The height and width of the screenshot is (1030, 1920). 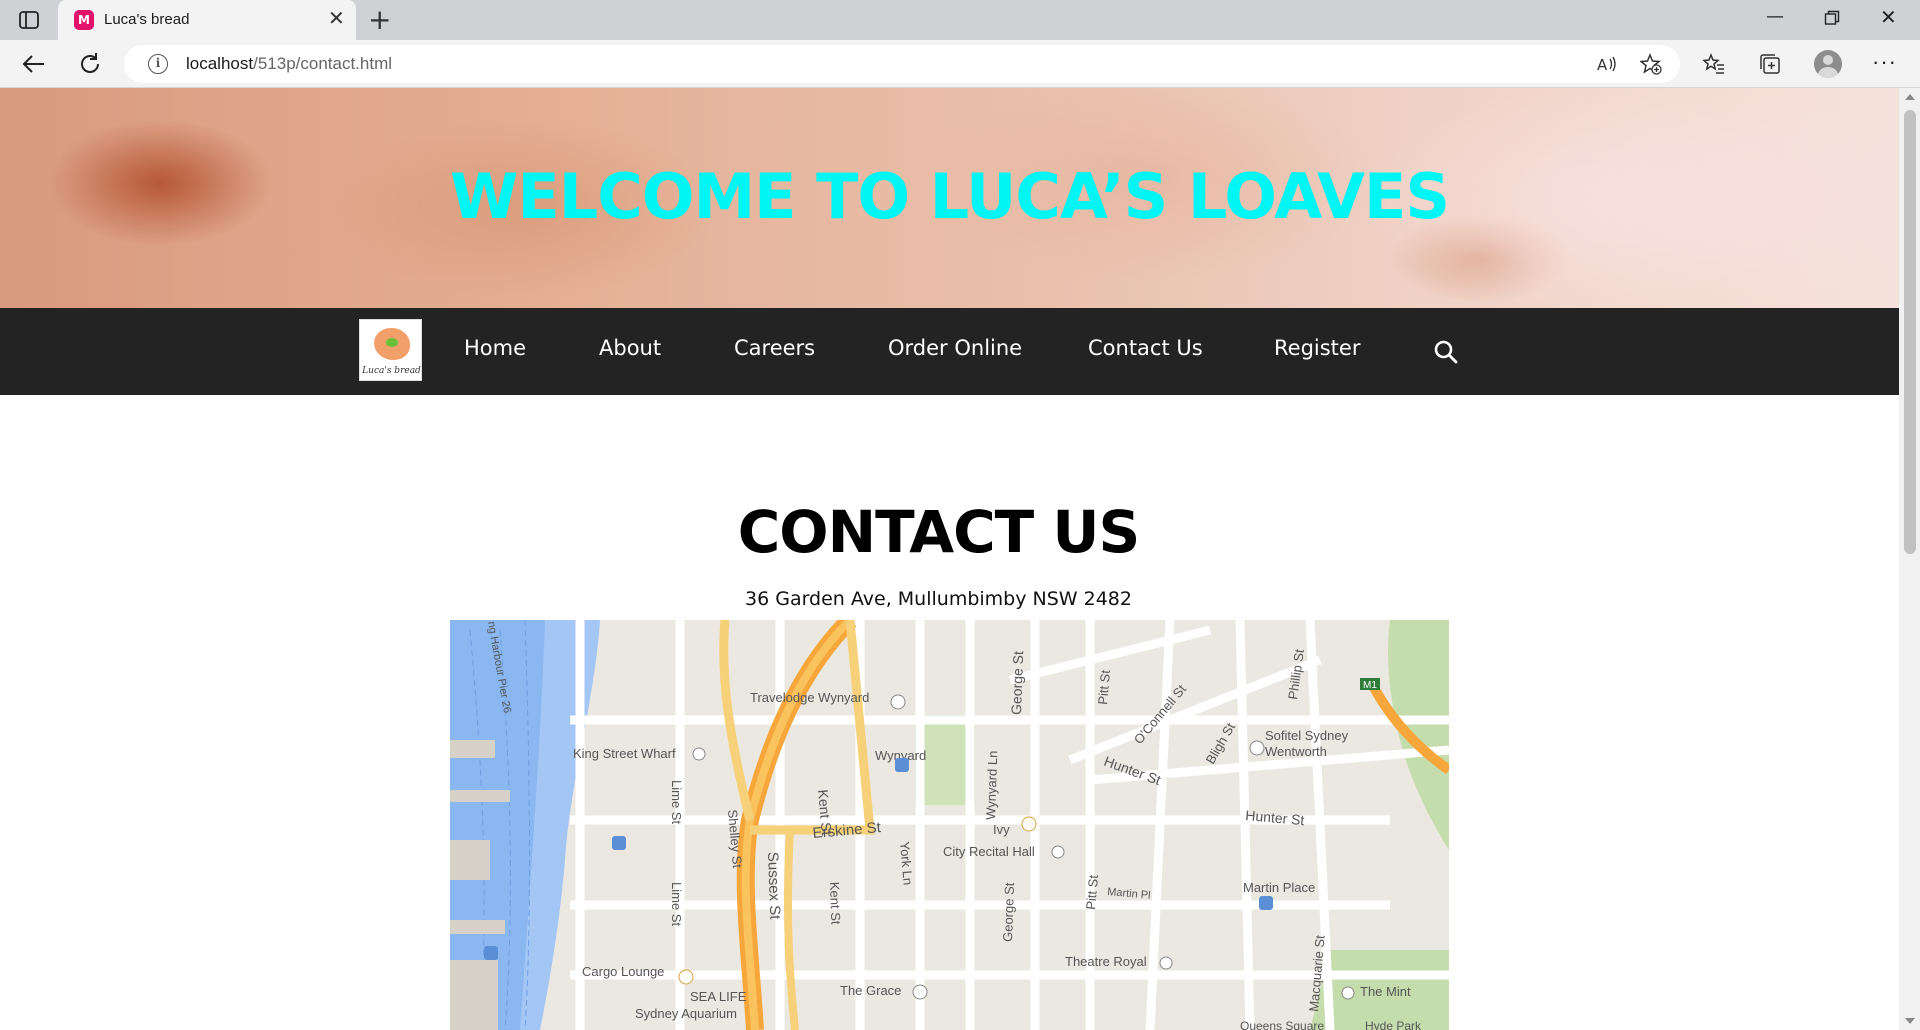 What do you see at coordinates (1106, 961) in the screenshot?
I see `map-label: Theatre Royal` at bounding box center [1106, 961].